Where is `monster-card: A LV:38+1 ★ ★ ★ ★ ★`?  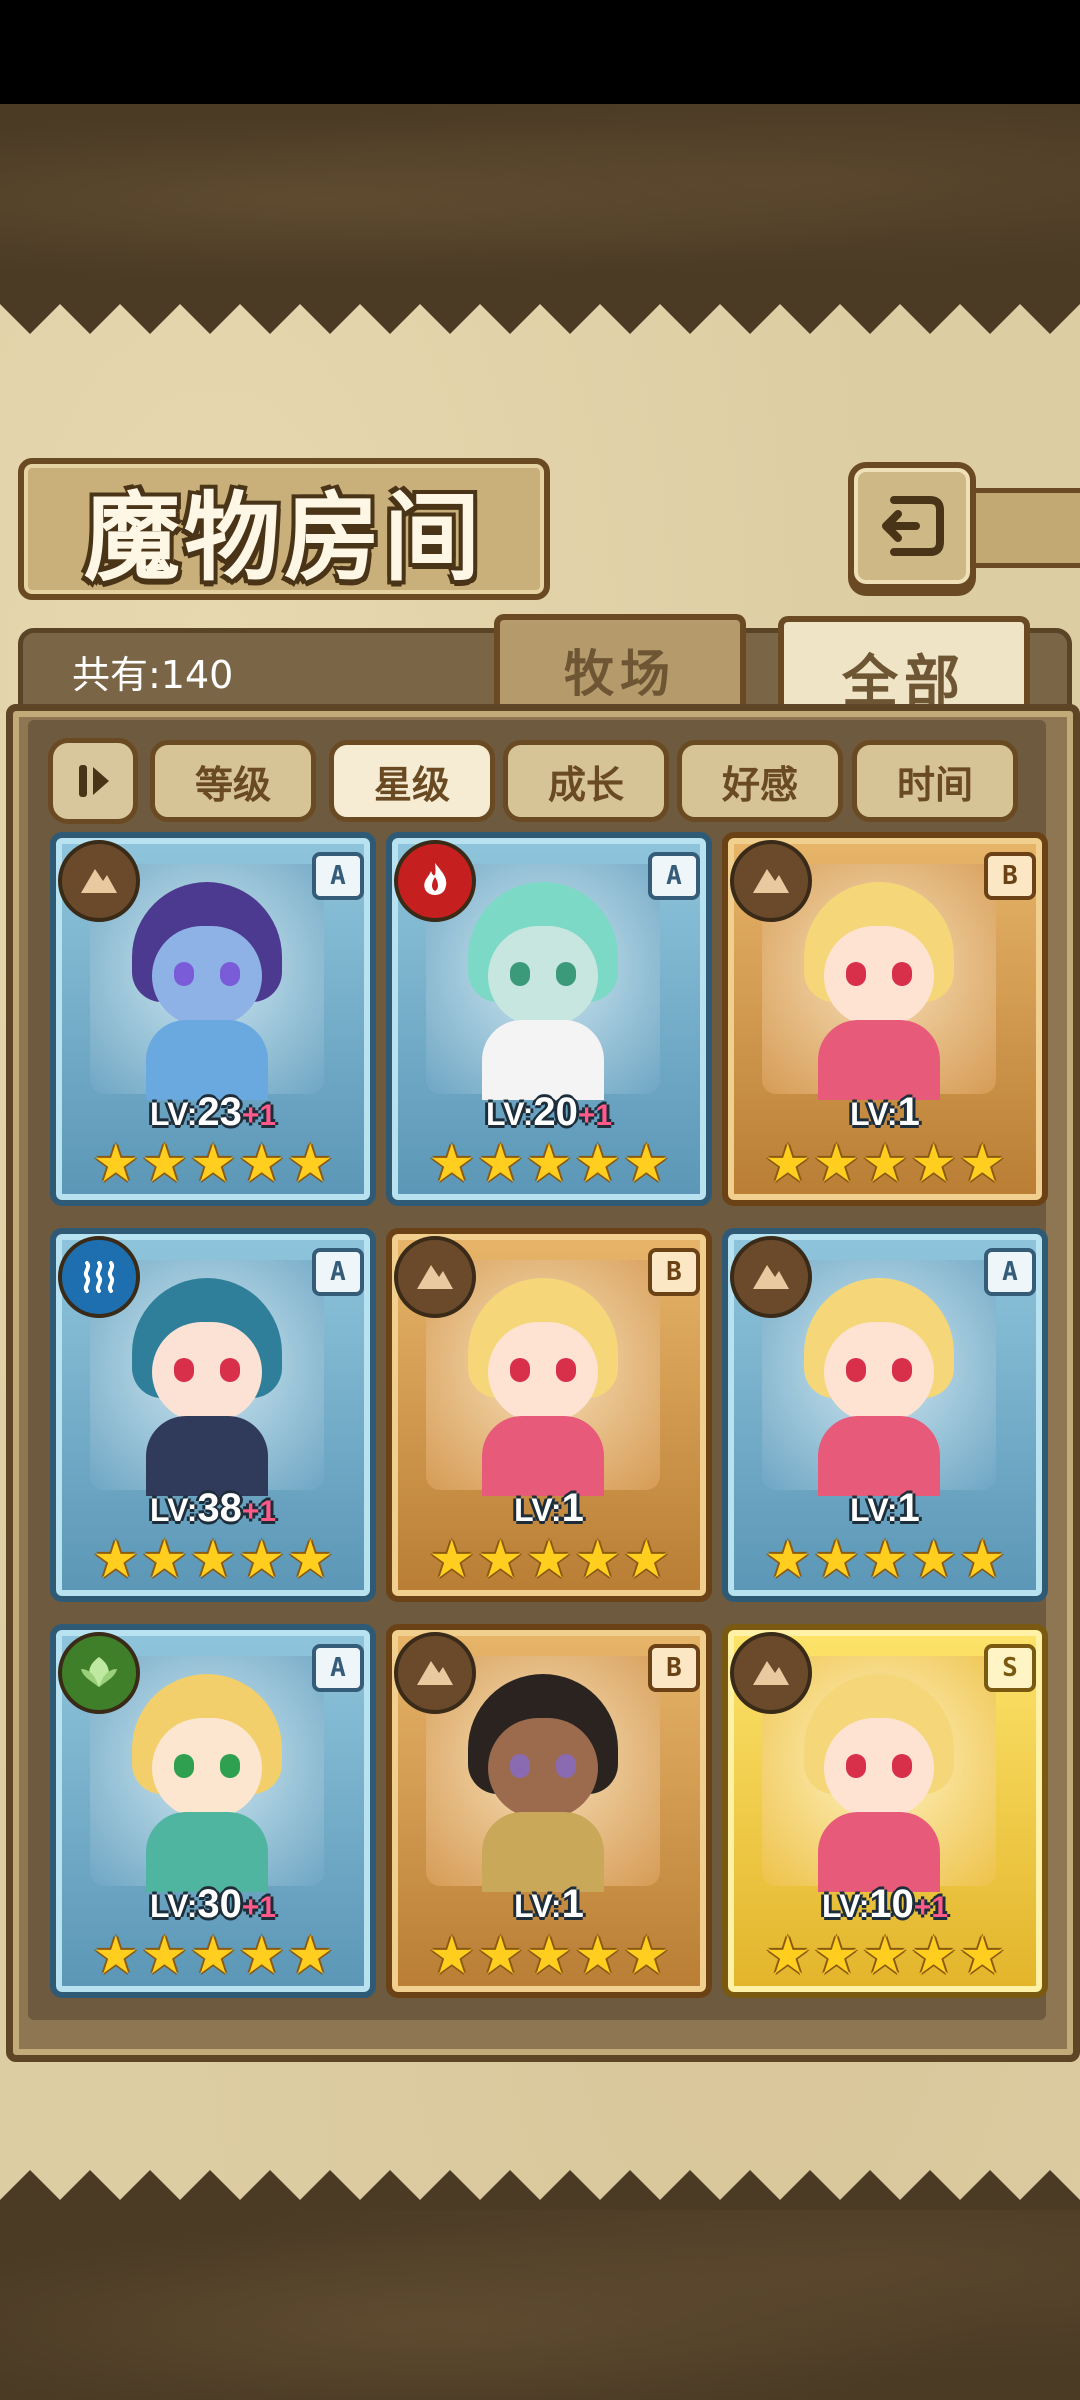 monster-card: A LV:38+1 ★ ★ ★ ★ ★ is located at coordinates (213, 1415).